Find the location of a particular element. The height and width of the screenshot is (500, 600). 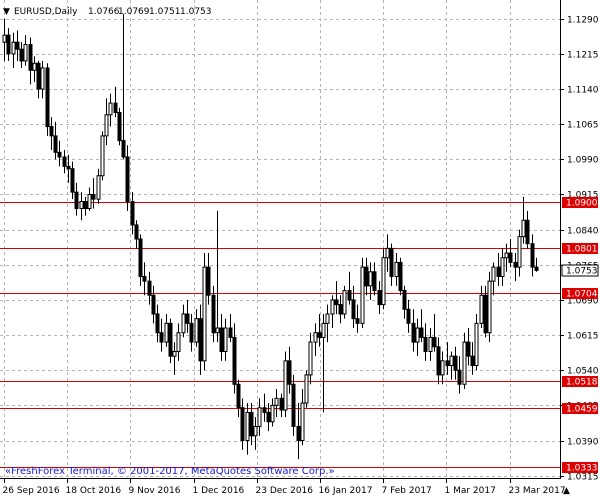

level-label: 1.0704 is located at coordinates (582, 295).